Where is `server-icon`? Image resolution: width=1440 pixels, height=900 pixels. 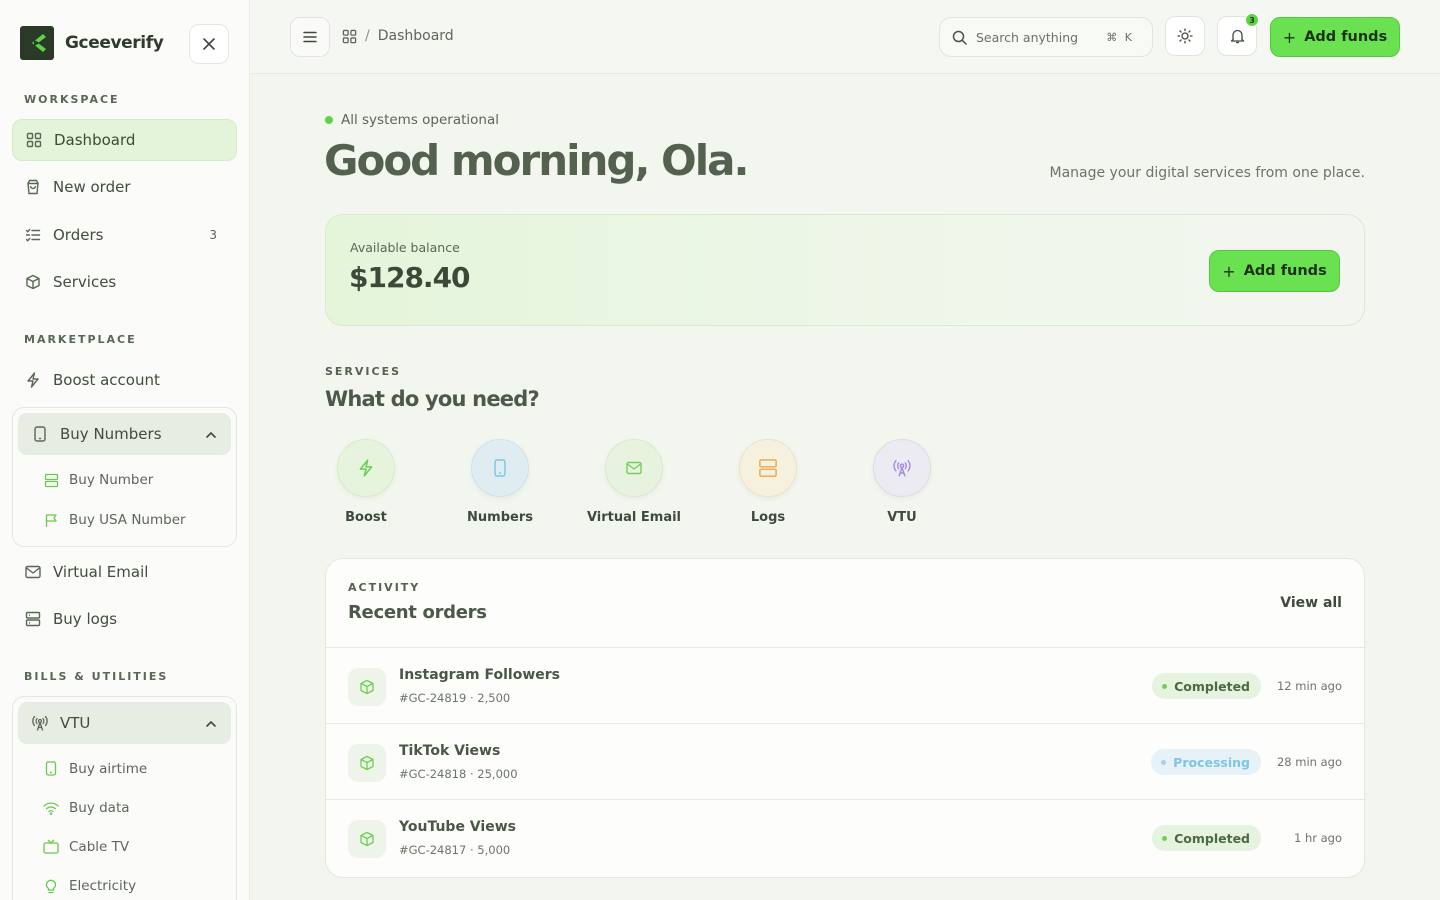 server-icon is located at coordinates (51, 480).